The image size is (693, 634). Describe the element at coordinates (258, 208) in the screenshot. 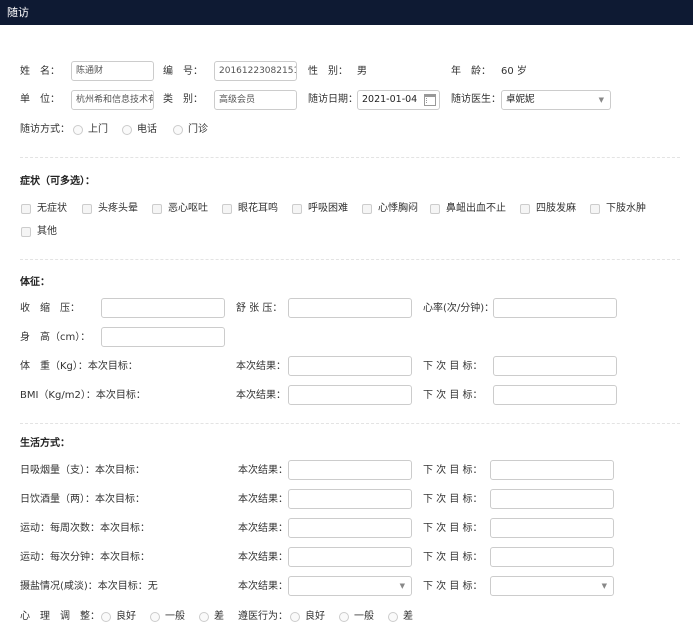

I see `symptom-label: 眼花耳鸣` at that location.